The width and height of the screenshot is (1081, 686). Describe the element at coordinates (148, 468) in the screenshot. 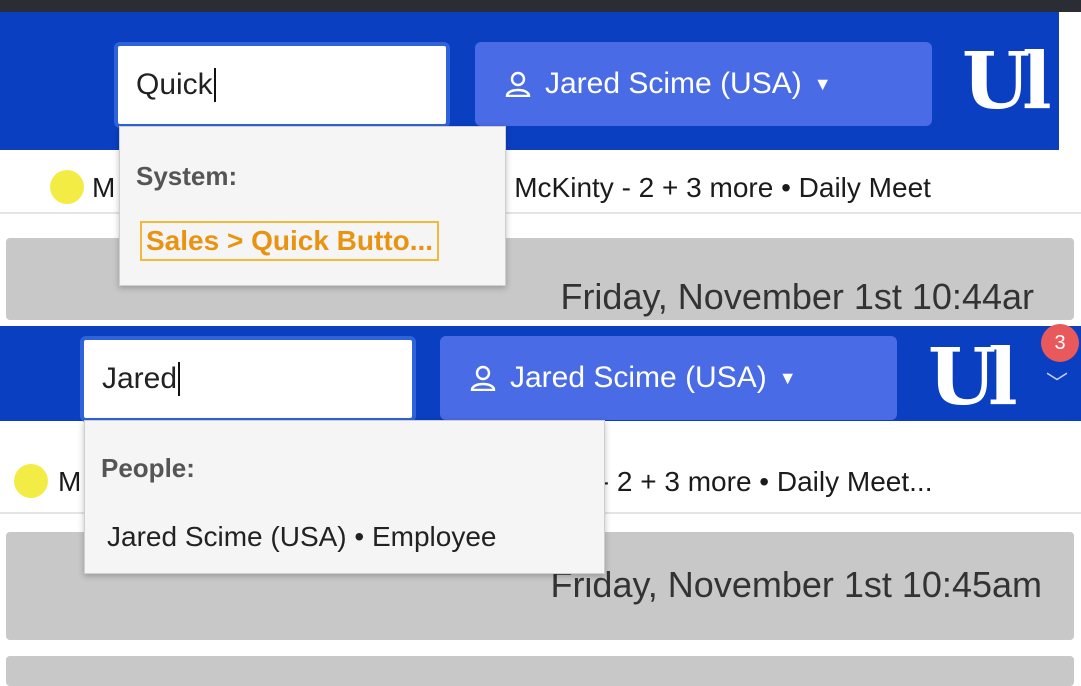

I see `results-group-heading: People:` at that location.